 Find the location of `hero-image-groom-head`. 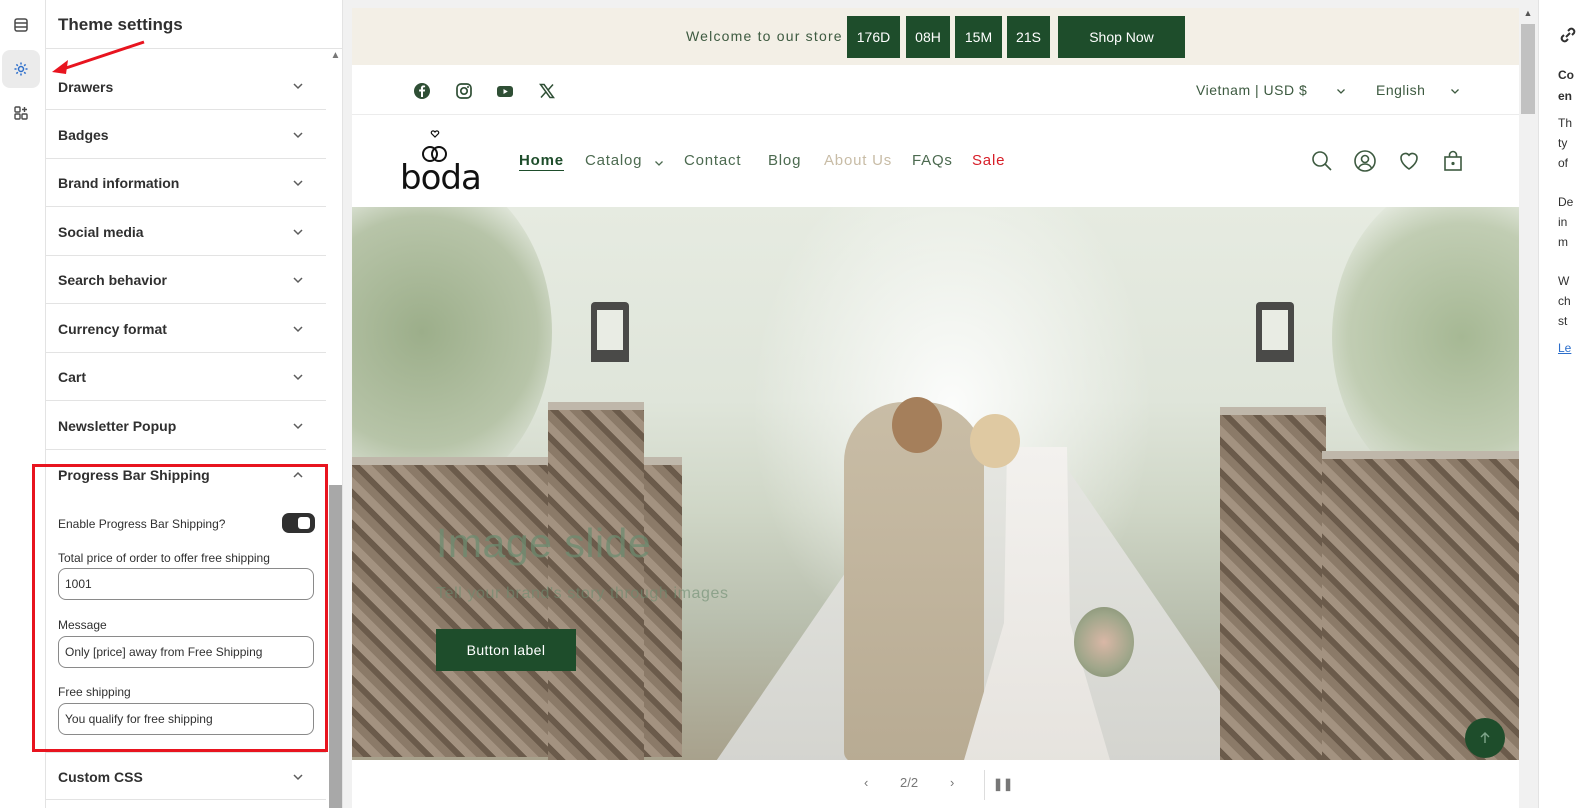

hero-image-groom-head is located at coordinates (917, 425).